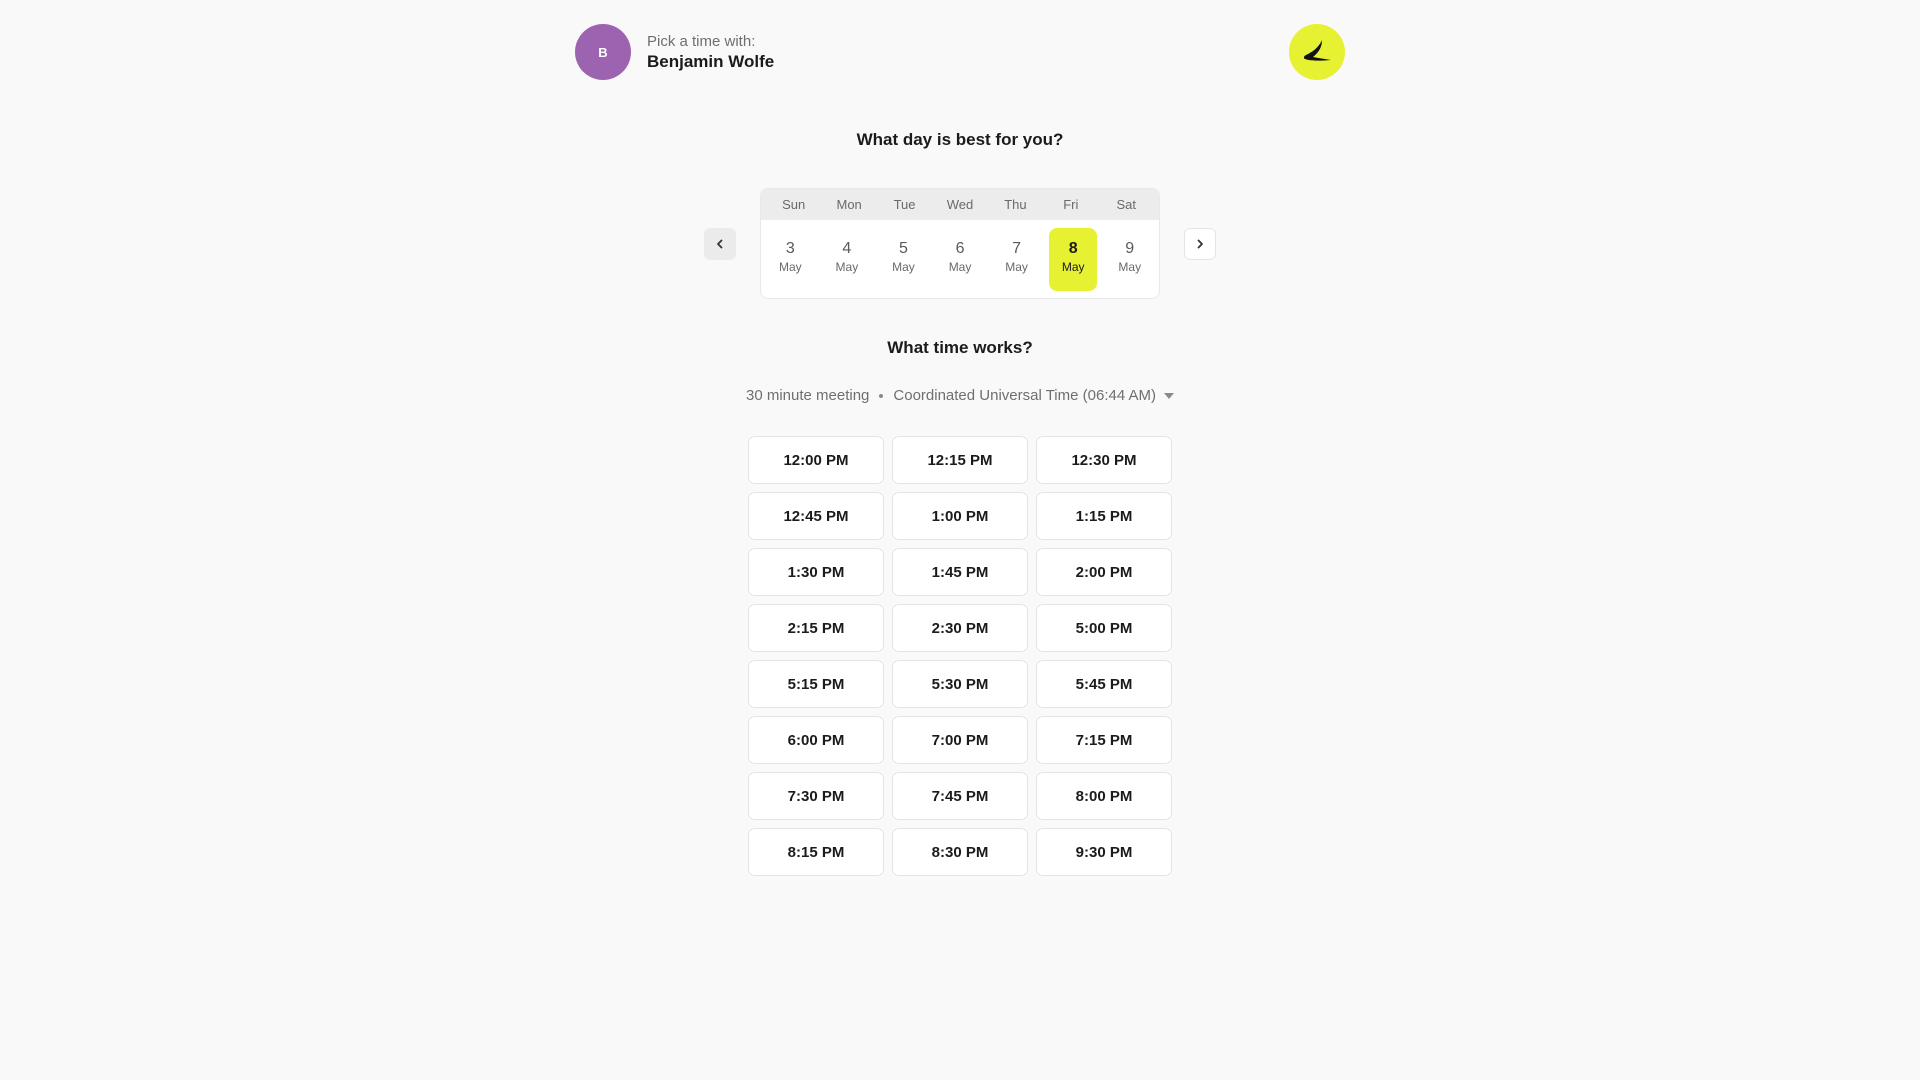  What do you see at coordinates (1017, 248) in the screenshot?
I see `date-number: 7` at bounding box center [1017, 248].